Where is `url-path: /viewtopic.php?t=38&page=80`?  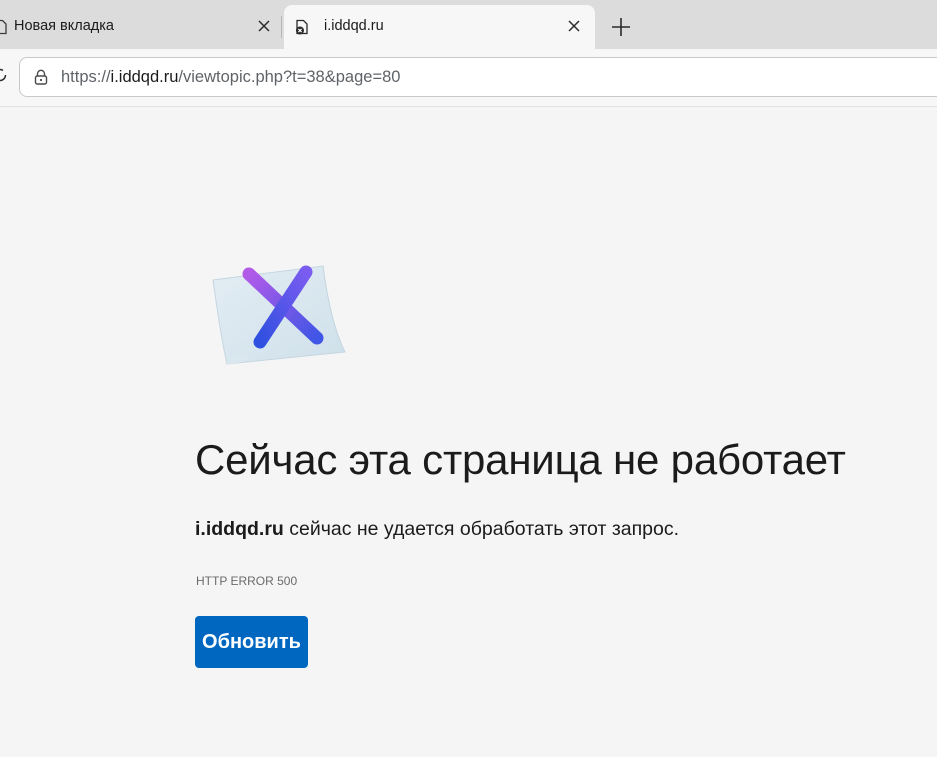
url-path: /viewtopic.php?t=38&page=80 is located at coordinates (289, 77).